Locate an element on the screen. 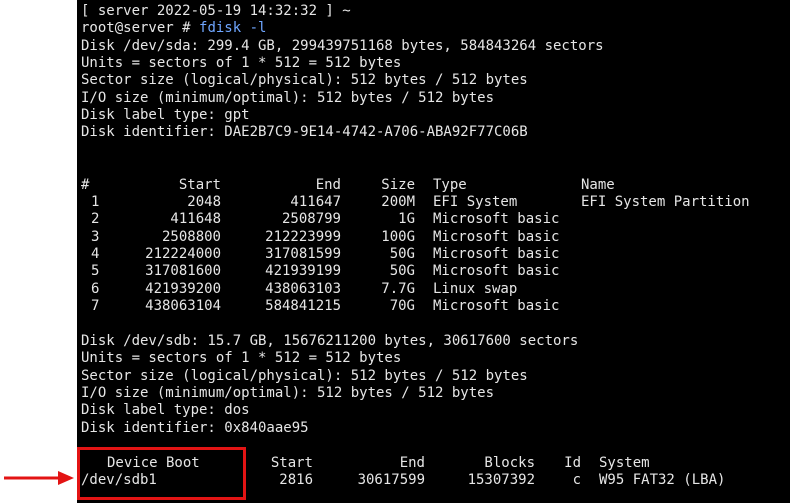 The width and height of the screenshot is (790, 503). sda-row-start: 317081600 is located at coordinates (183, 271).